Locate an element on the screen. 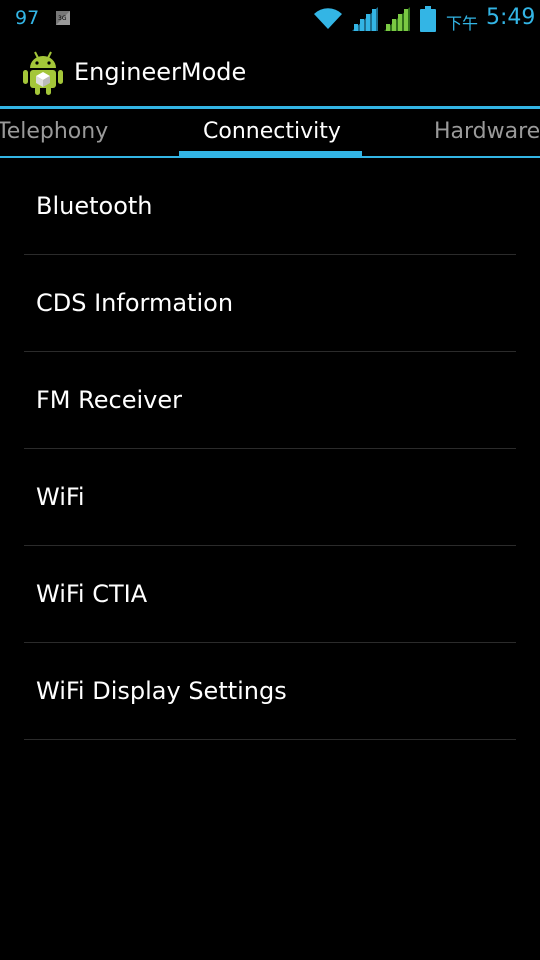 Image resolution: width=540 pixels, height=960 pixels. list-item-bluetooth: Bluetooth is located at coordinates (270, 206).